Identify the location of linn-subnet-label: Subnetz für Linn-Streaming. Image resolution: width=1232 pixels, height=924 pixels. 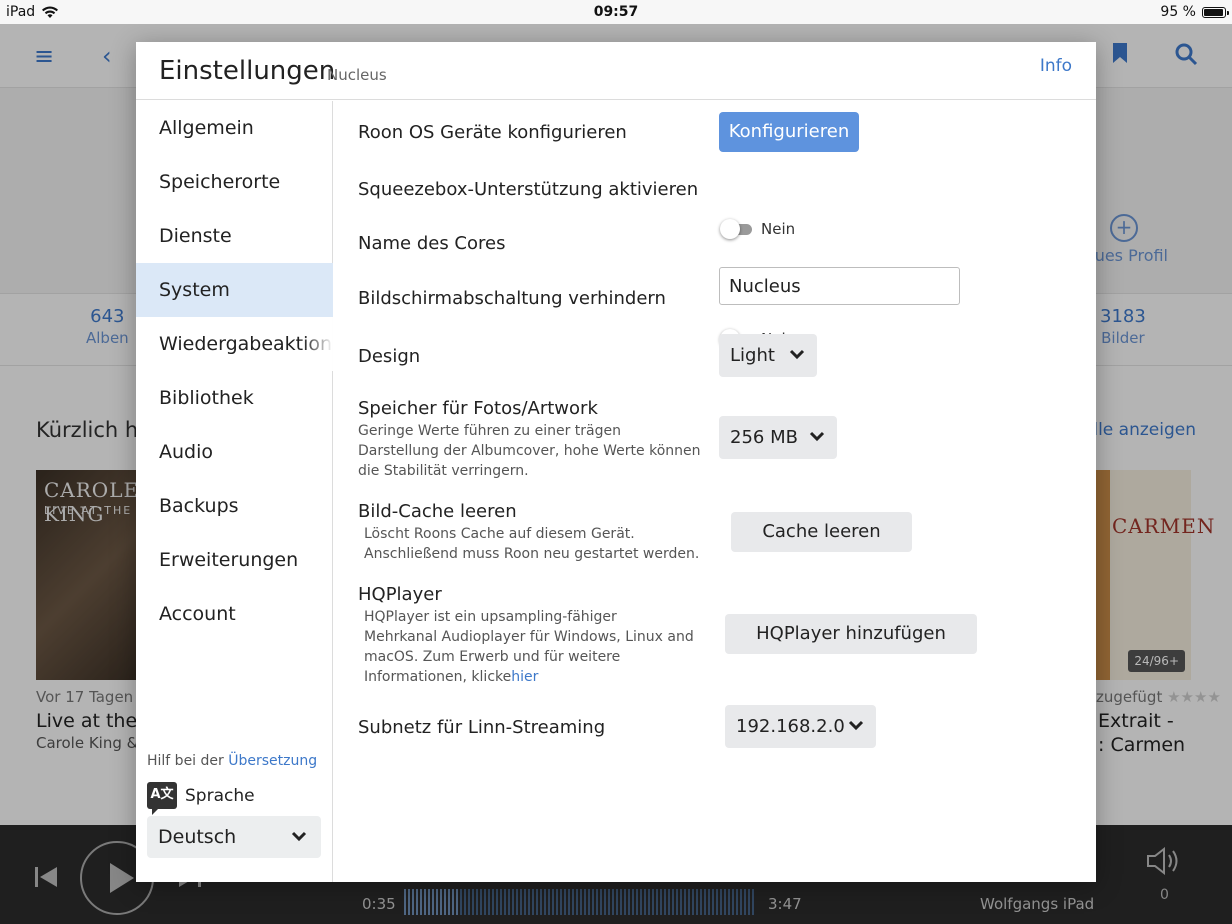
(482, 727).